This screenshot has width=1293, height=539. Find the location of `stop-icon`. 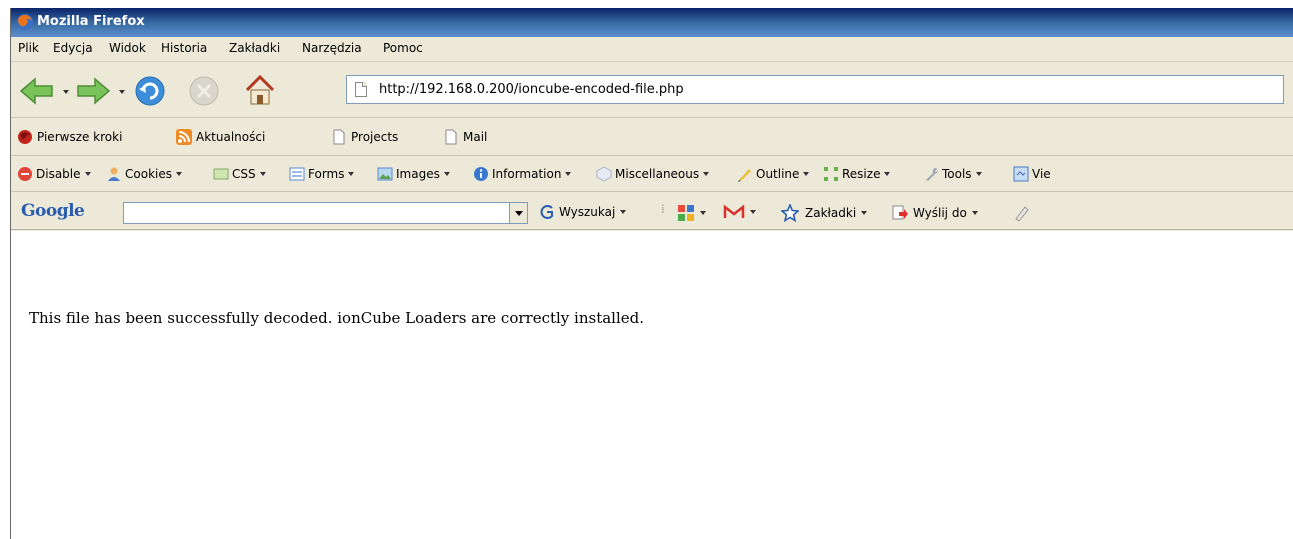

stop-icon is located at coordinates (204, 91).